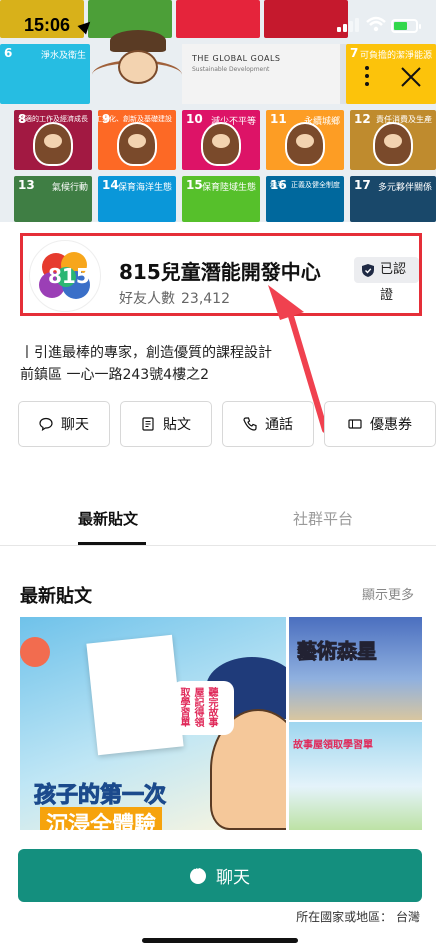 The height and width of the screenshot is (949, 436). I want to click on coupon-action-button: 優惠券, so click(380, 424).